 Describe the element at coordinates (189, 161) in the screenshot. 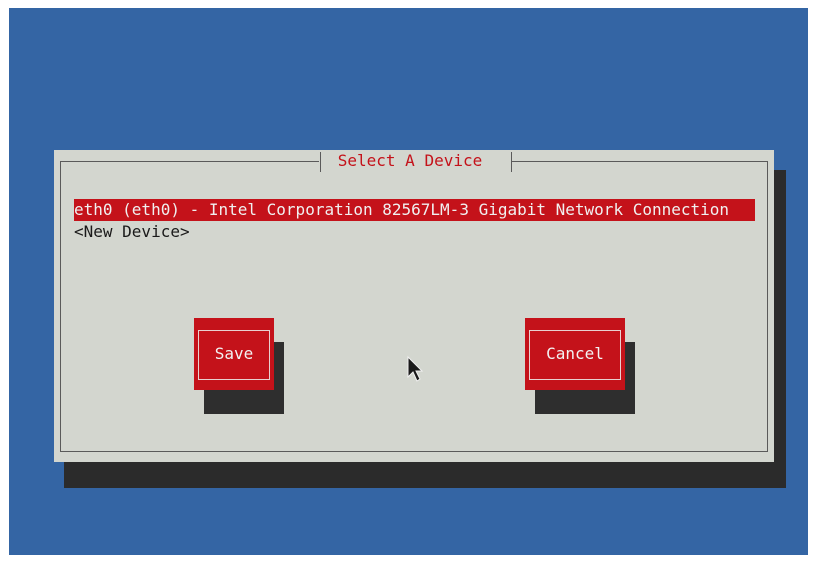

I see `frame-top-left-line` at that location.